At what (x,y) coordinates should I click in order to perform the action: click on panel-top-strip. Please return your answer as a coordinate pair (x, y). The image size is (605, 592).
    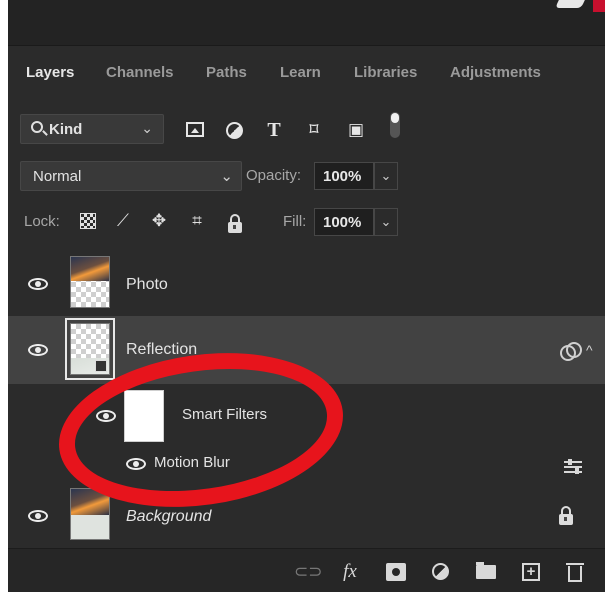
    Looking at the image, I should click on (306, 23).